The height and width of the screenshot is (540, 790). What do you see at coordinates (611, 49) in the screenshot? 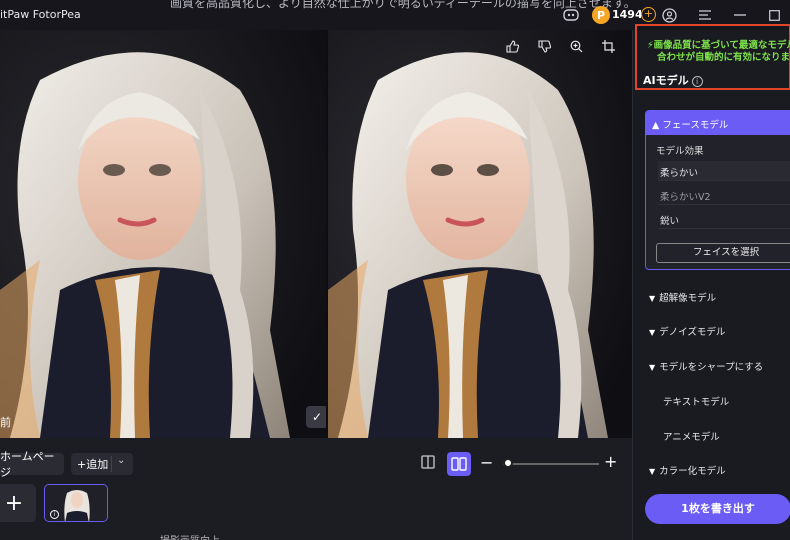
I see `crop-icon` at bounding box center [611, 49].